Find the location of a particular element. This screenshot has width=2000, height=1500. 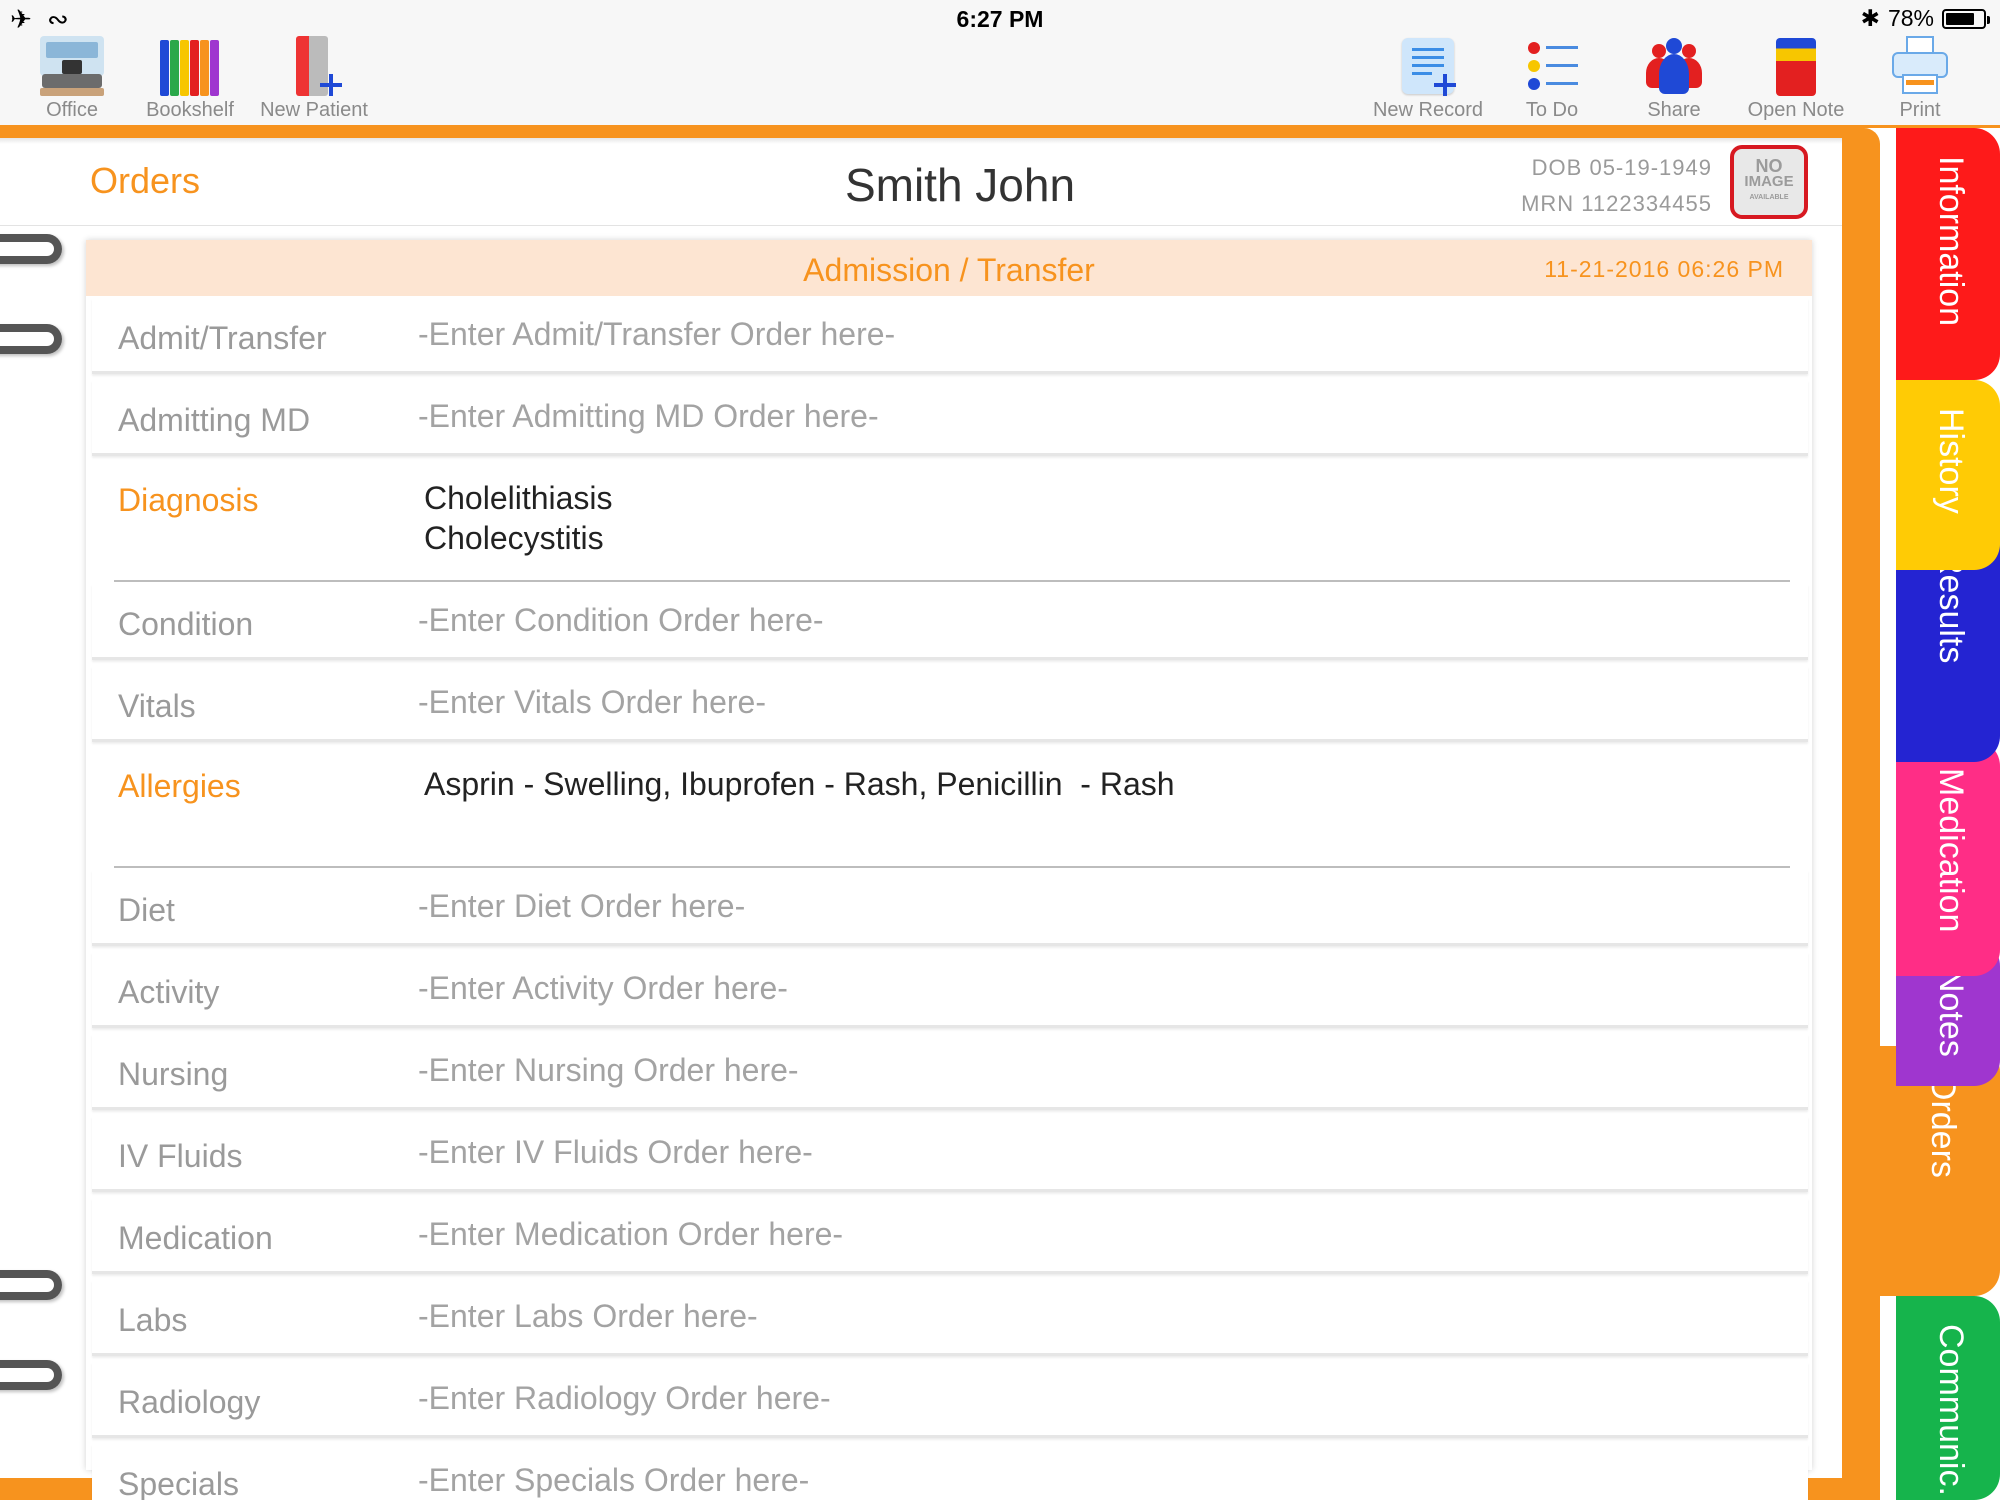

order-row-label: Medication is located at coordinates (195, 1238).